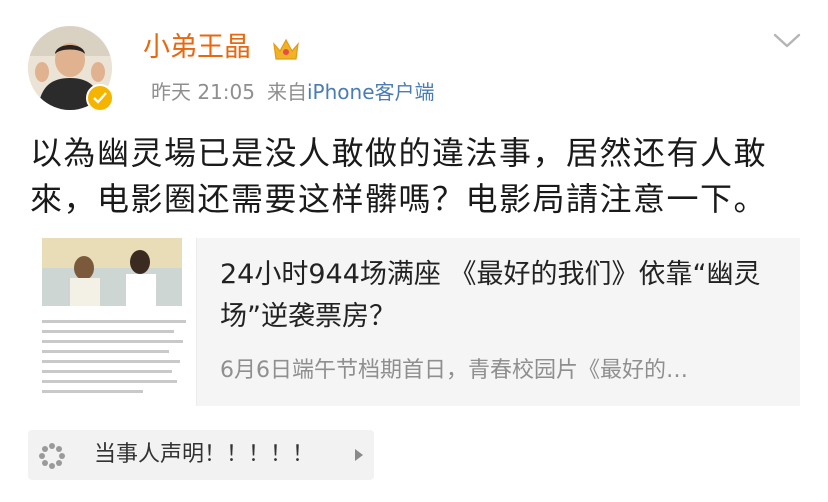 This screenshot has height=502, width=828. I want to click on topic-link: 当事人声明！！！！！, so click(201, 455).